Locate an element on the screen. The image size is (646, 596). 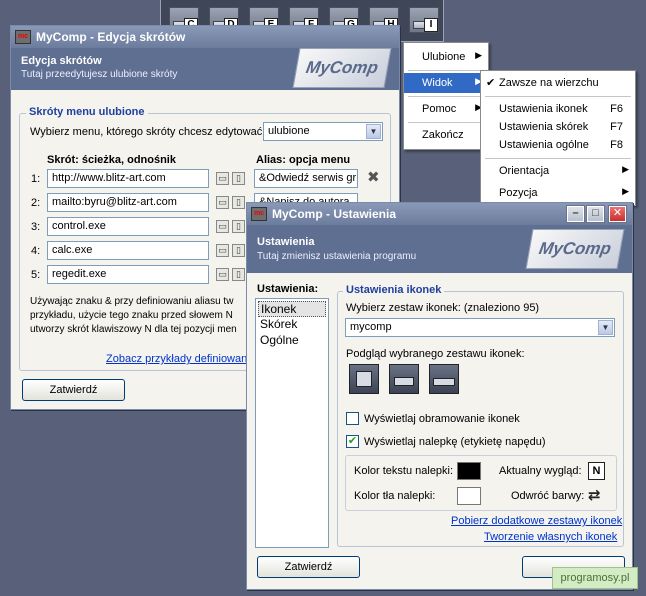
menu-item-always-on-top: ✔ Zawsze na wierzchu is located at coordinates (558, 83).